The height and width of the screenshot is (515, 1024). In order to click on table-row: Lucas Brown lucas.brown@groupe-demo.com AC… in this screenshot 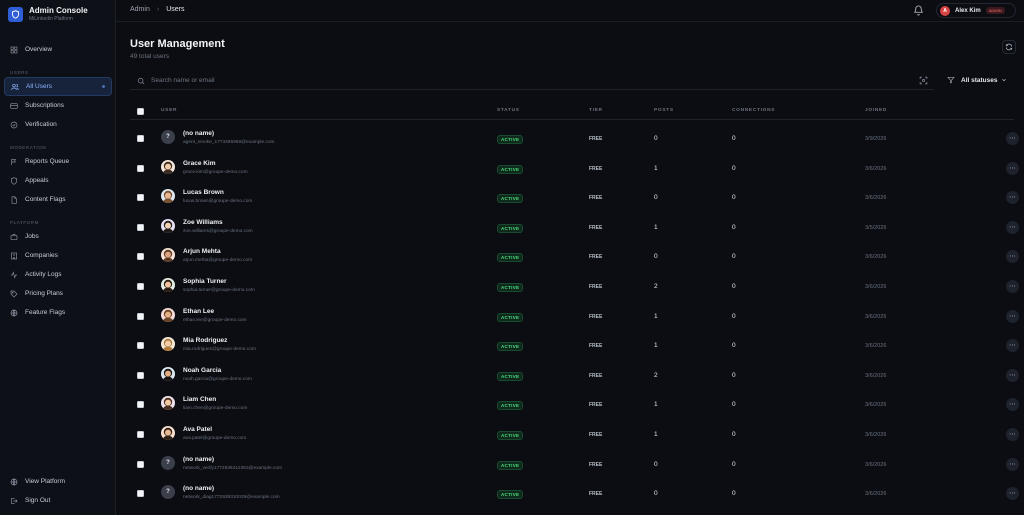, I will do `click(574, 198)`.